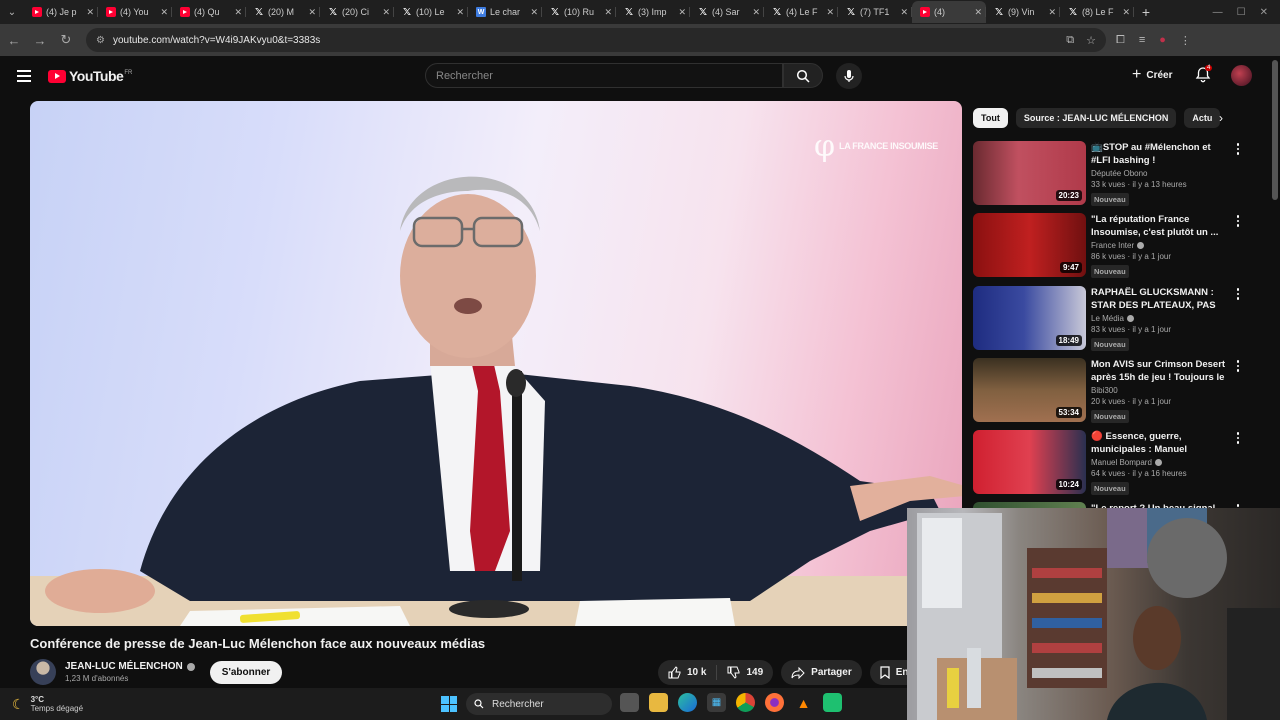  Describe the element at coordinates (40, 40) in the screenshot. I see `forward-icon: →` at that location.